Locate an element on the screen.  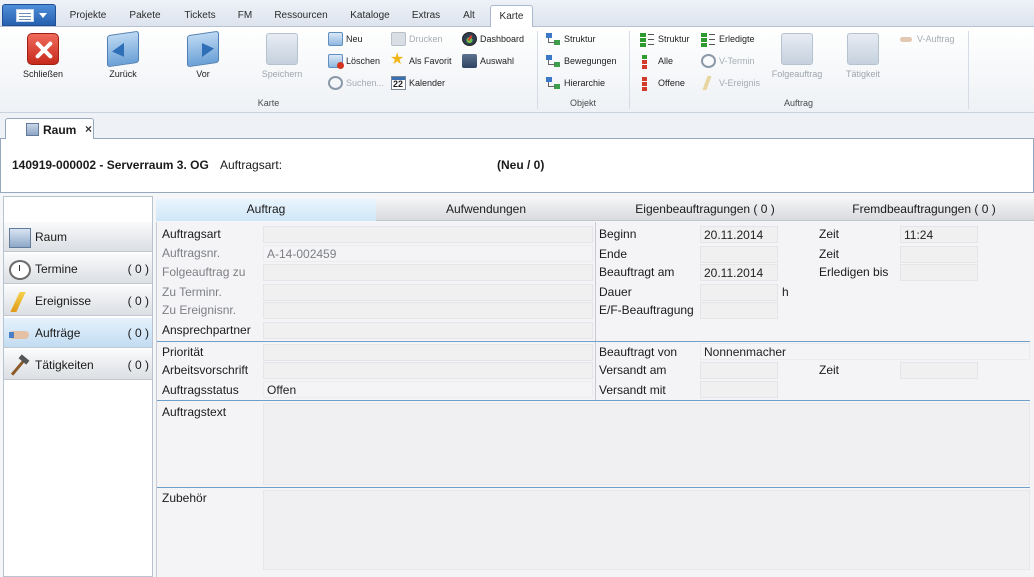
zeit-versandt-field is located at coordinates (939, 370).